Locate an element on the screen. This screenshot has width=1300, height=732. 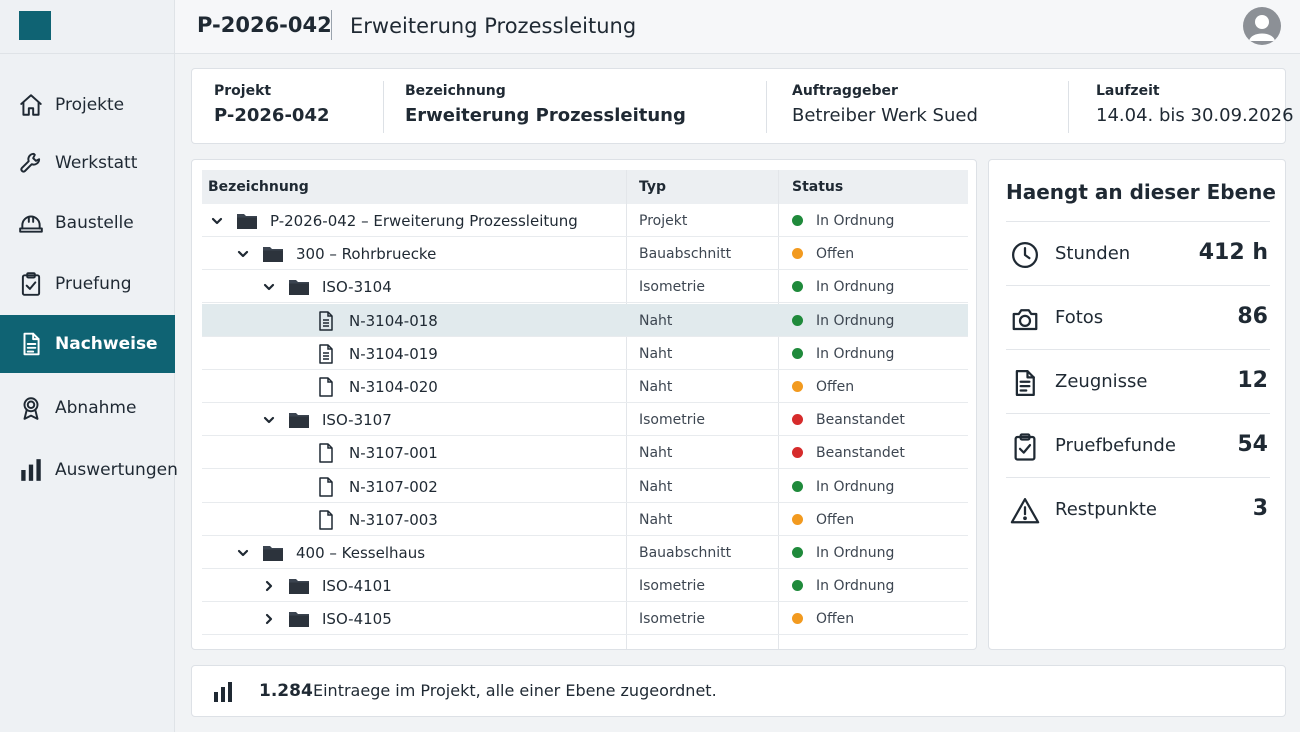
row-name: N-3104-020 is located at coordinates (393, 386).